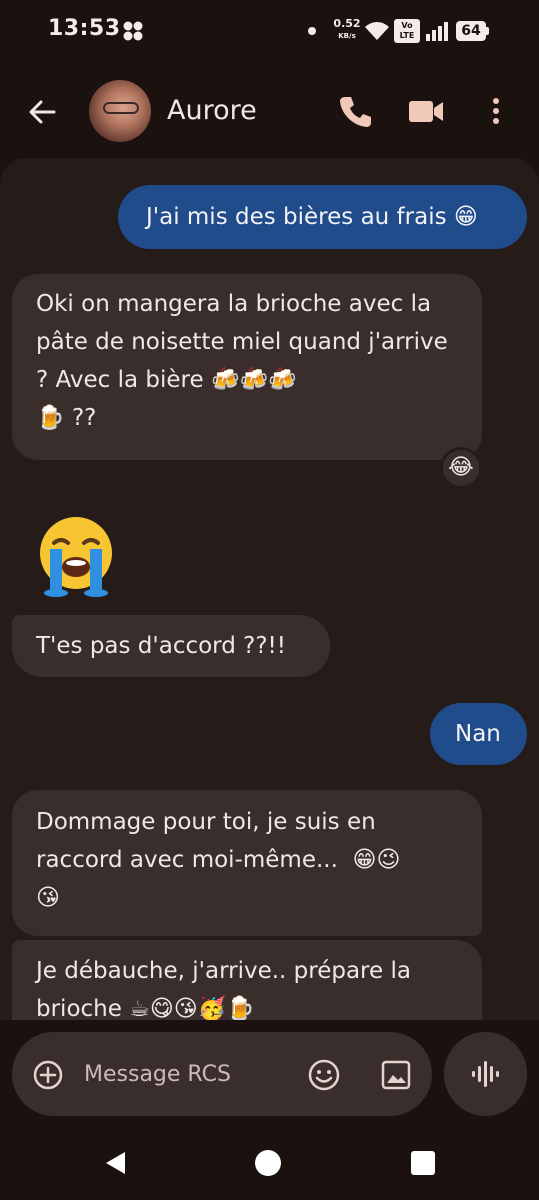  I want to click on nav-back-icon, so click(116, 1163).